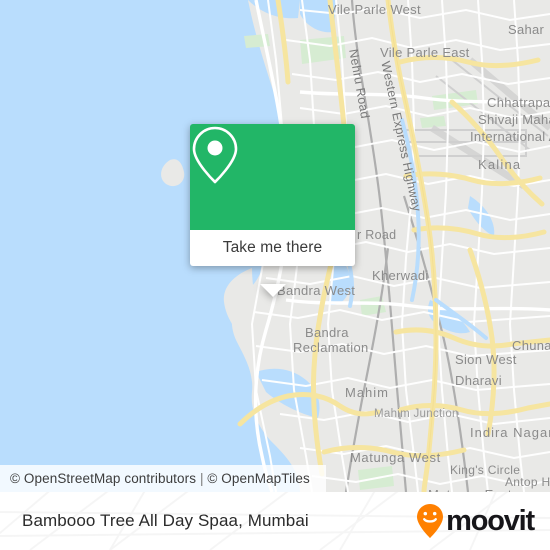  I want to click on map-pin-icon, so click(215, 155).